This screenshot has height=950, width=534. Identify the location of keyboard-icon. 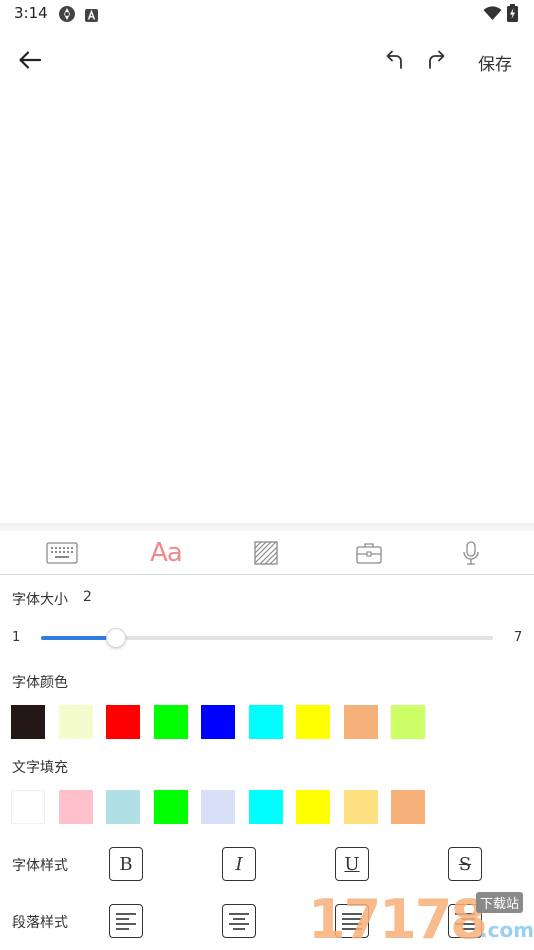
(62, 553).